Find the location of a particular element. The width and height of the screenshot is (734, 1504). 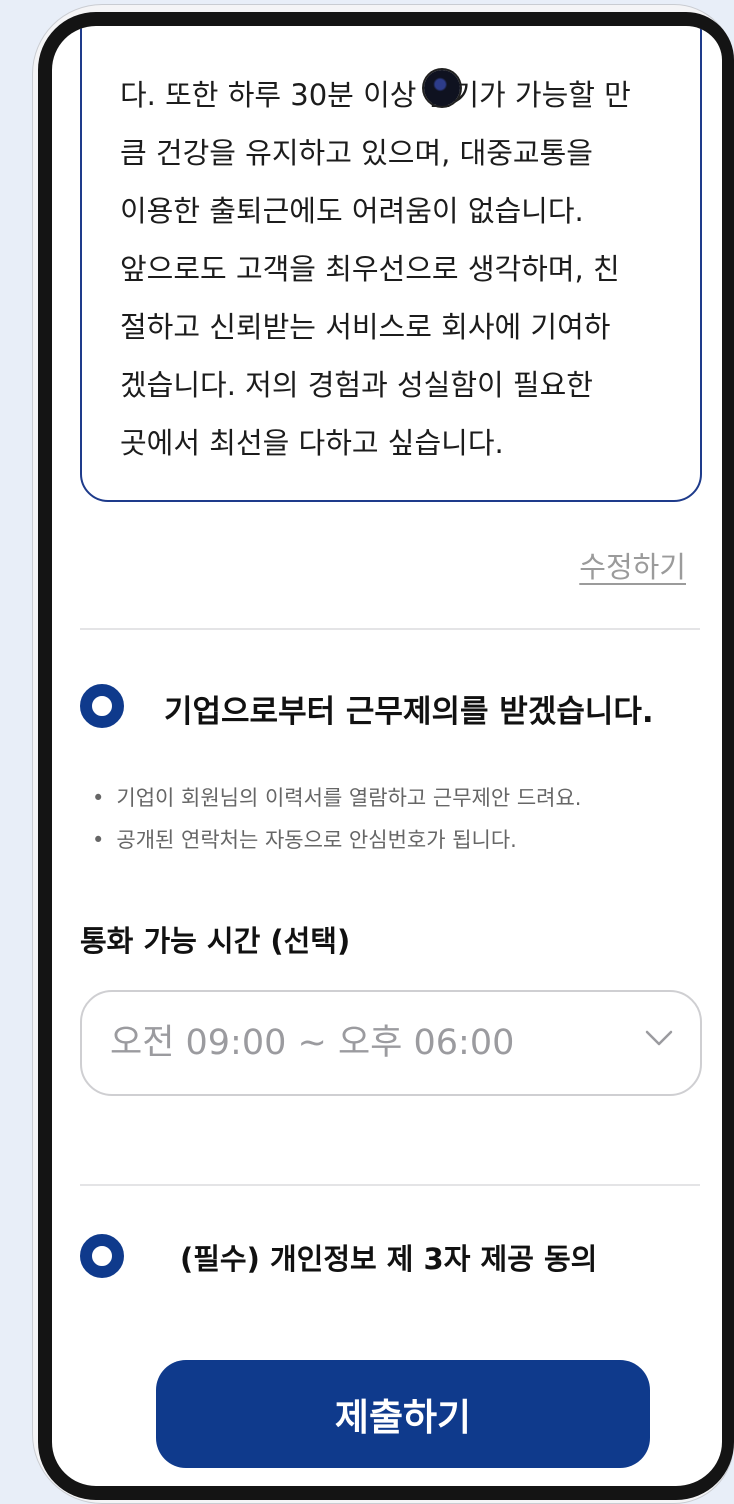

call-time-value: 오전 09:00 ~ 오후 06:00 is located at coordinates (312, 1043).